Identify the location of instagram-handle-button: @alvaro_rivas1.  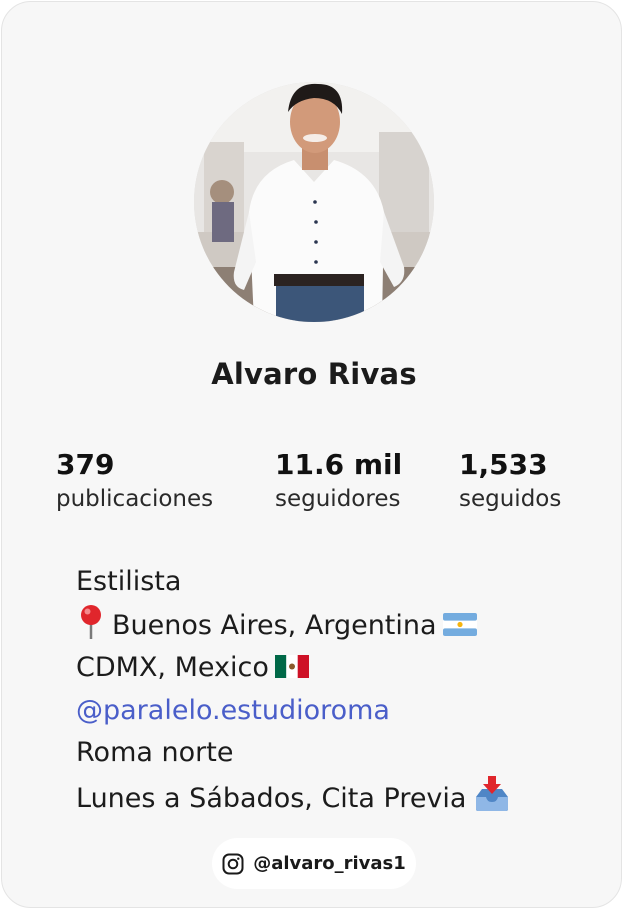
(314, 863).